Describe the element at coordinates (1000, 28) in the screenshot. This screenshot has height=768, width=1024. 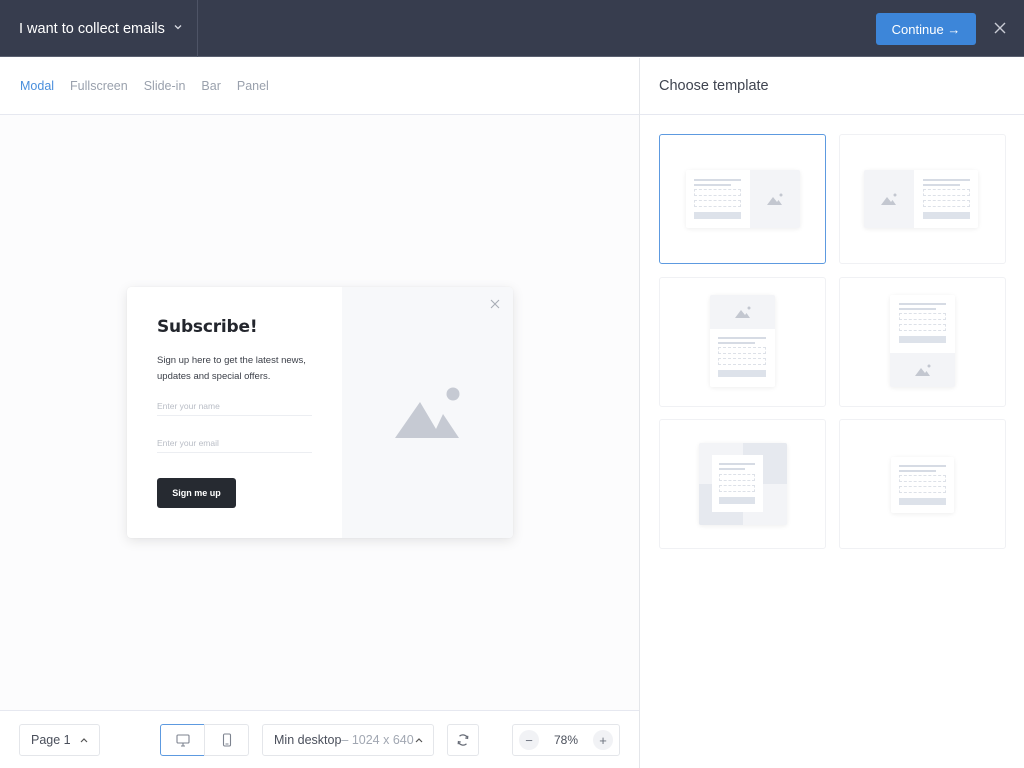
I see `close-icon` at that location.